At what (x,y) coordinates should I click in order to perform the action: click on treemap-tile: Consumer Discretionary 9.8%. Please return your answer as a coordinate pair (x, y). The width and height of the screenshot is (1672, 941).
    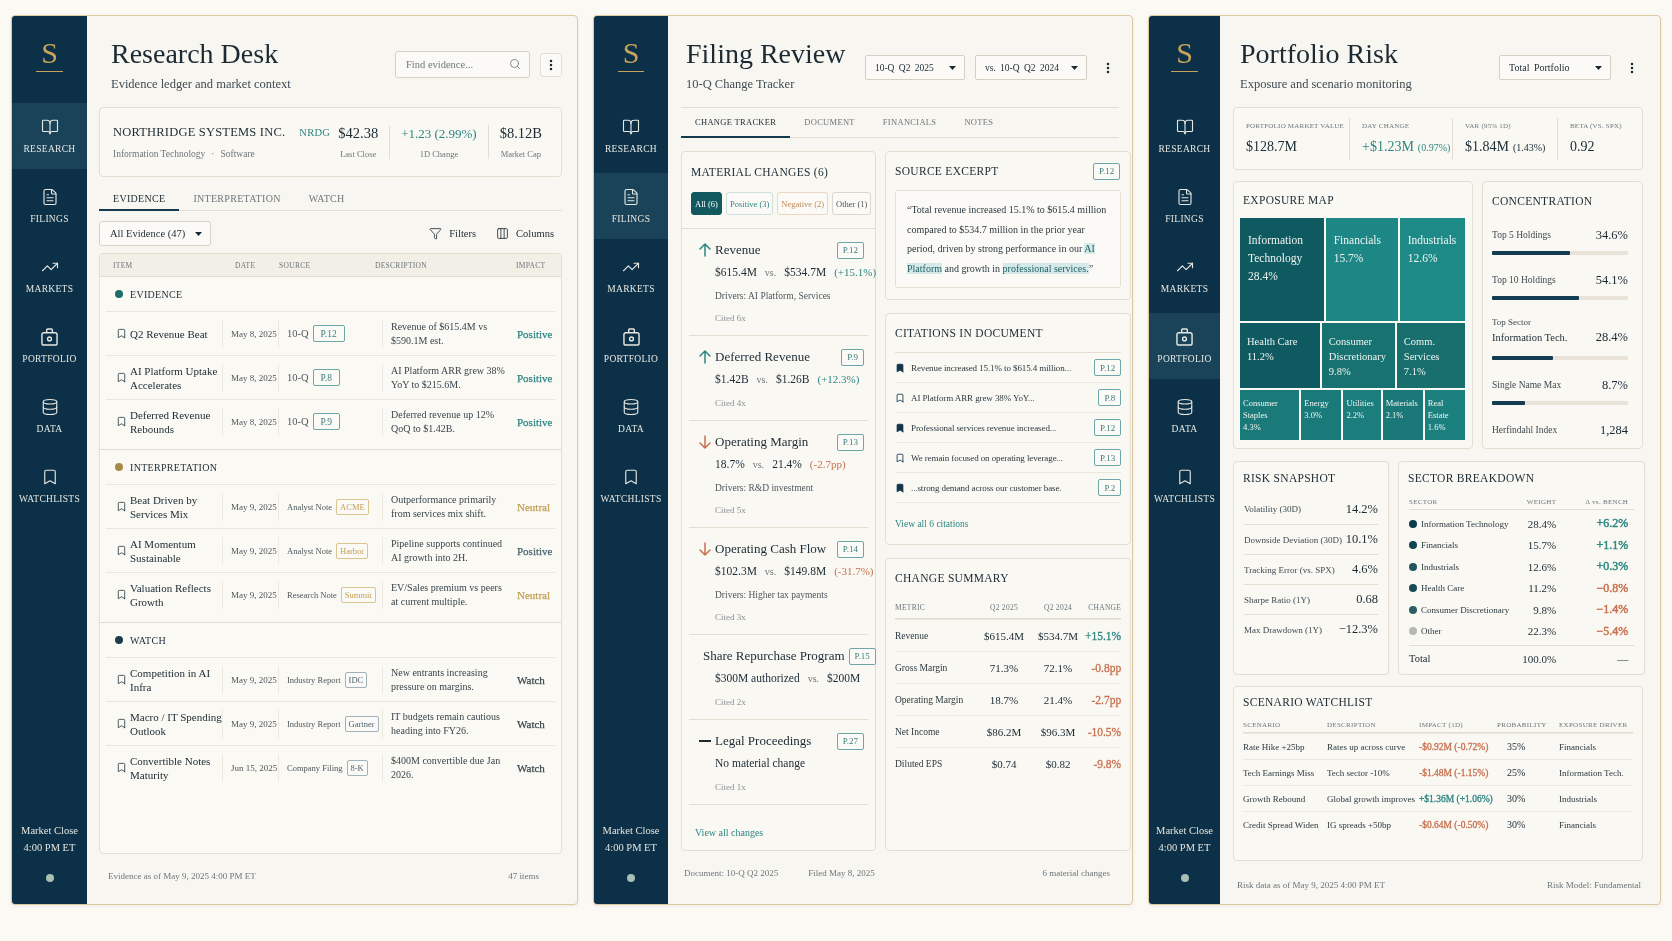
    Looking at the image, I should click on (1358, 355).